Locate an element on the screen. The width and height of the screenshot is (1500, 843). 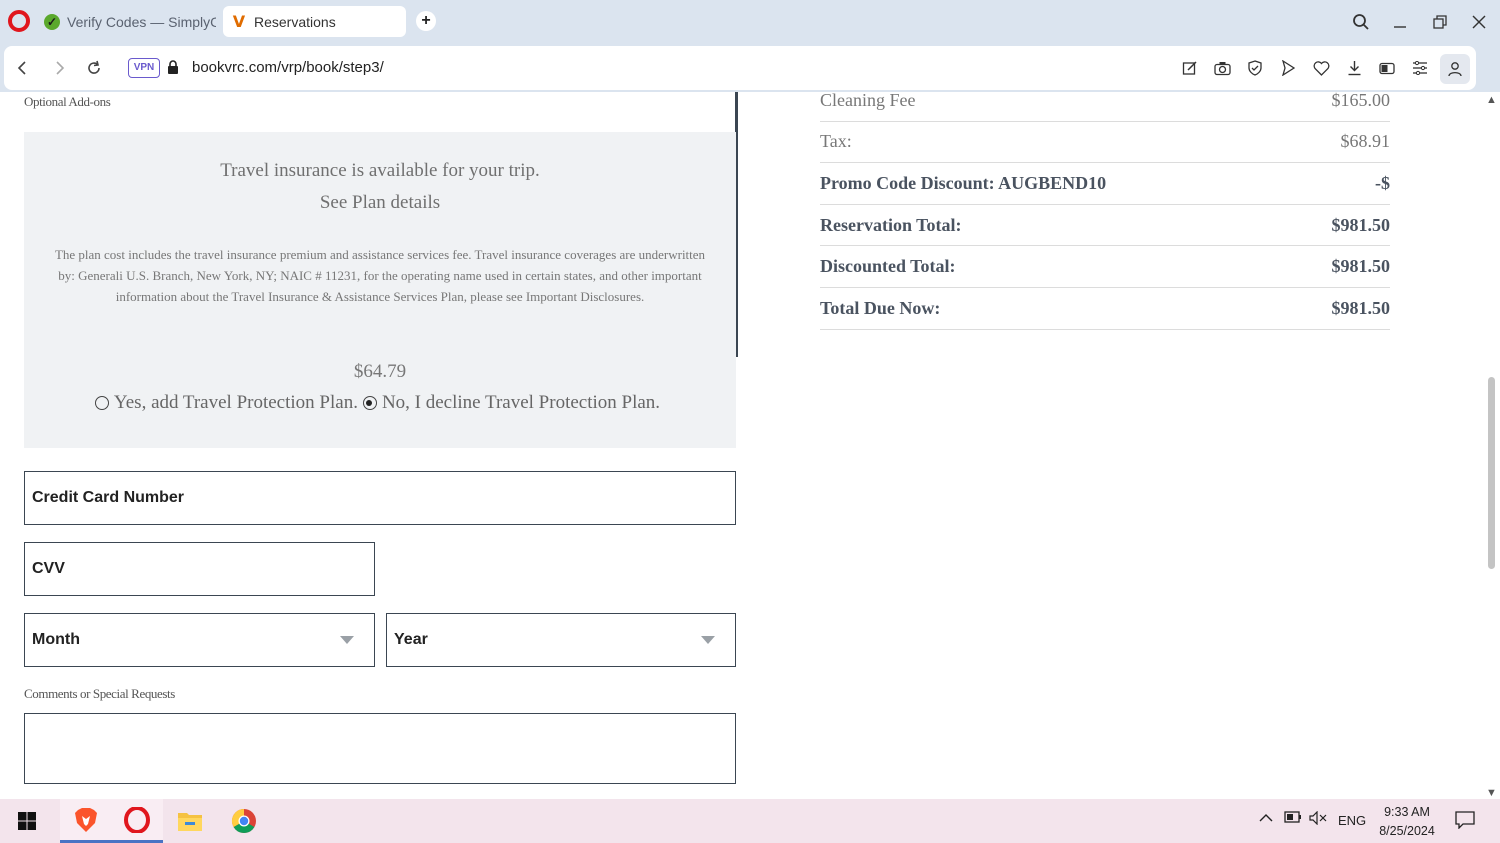
lock-icon is located at coordinates (173, 67).